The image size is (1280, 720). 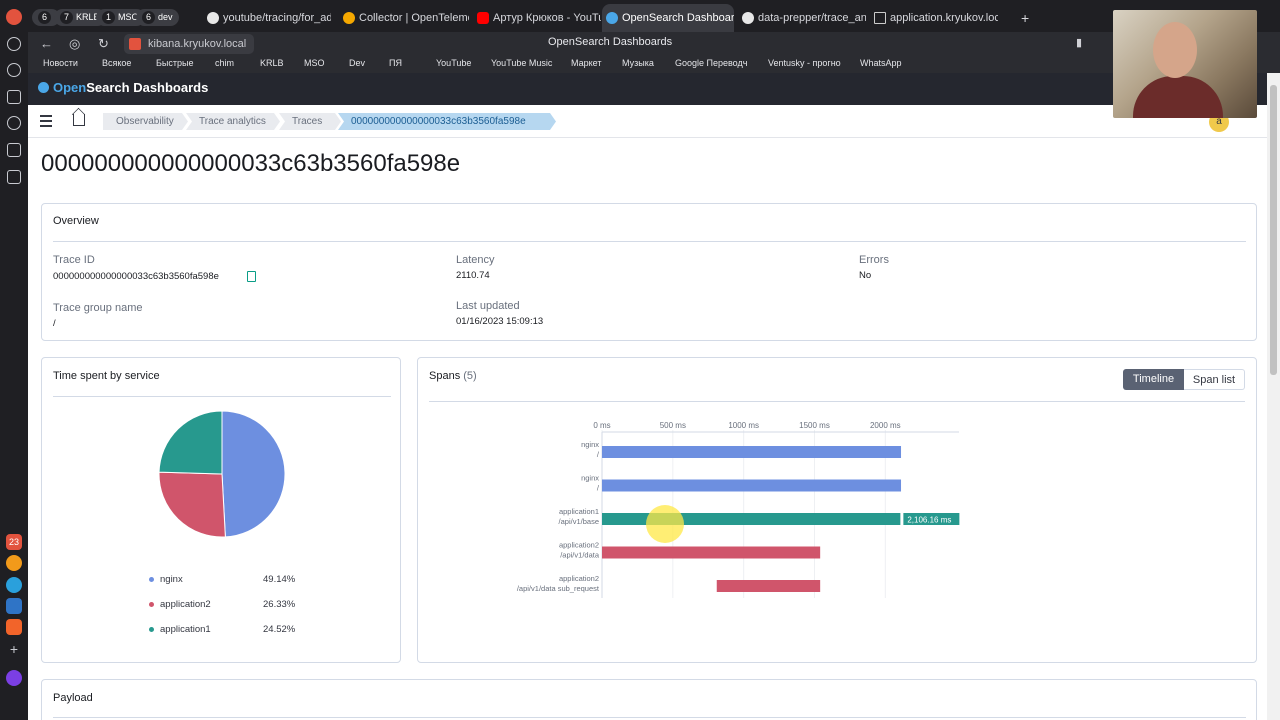 What do you see at coordinates (106, 376) in the screenshot?
I see `service-panel-title: Time spent by service` at bounding box center [106, 376].